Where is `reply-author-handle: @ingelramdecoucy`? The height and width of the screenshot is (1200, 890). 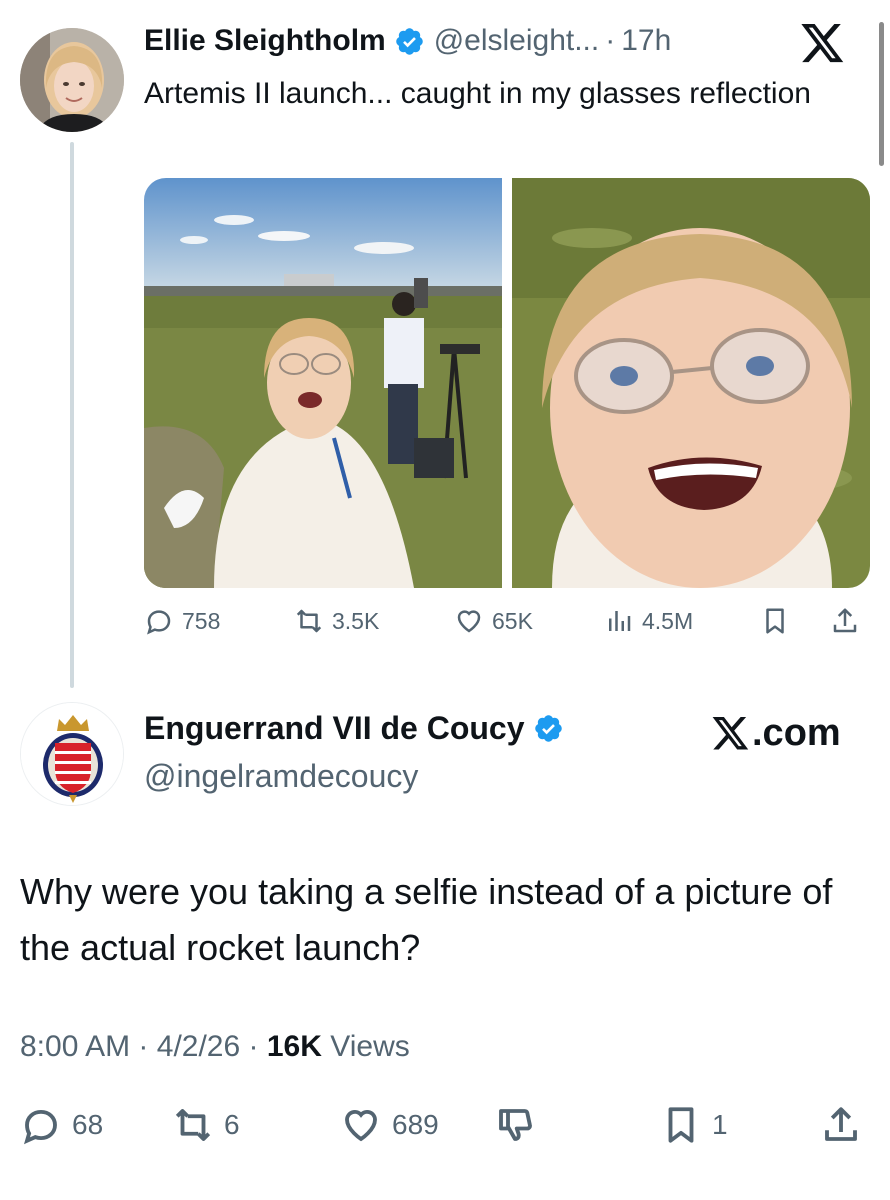
reply-author-handle: @ingelramdecoucy is located at coordinates (281, 776).